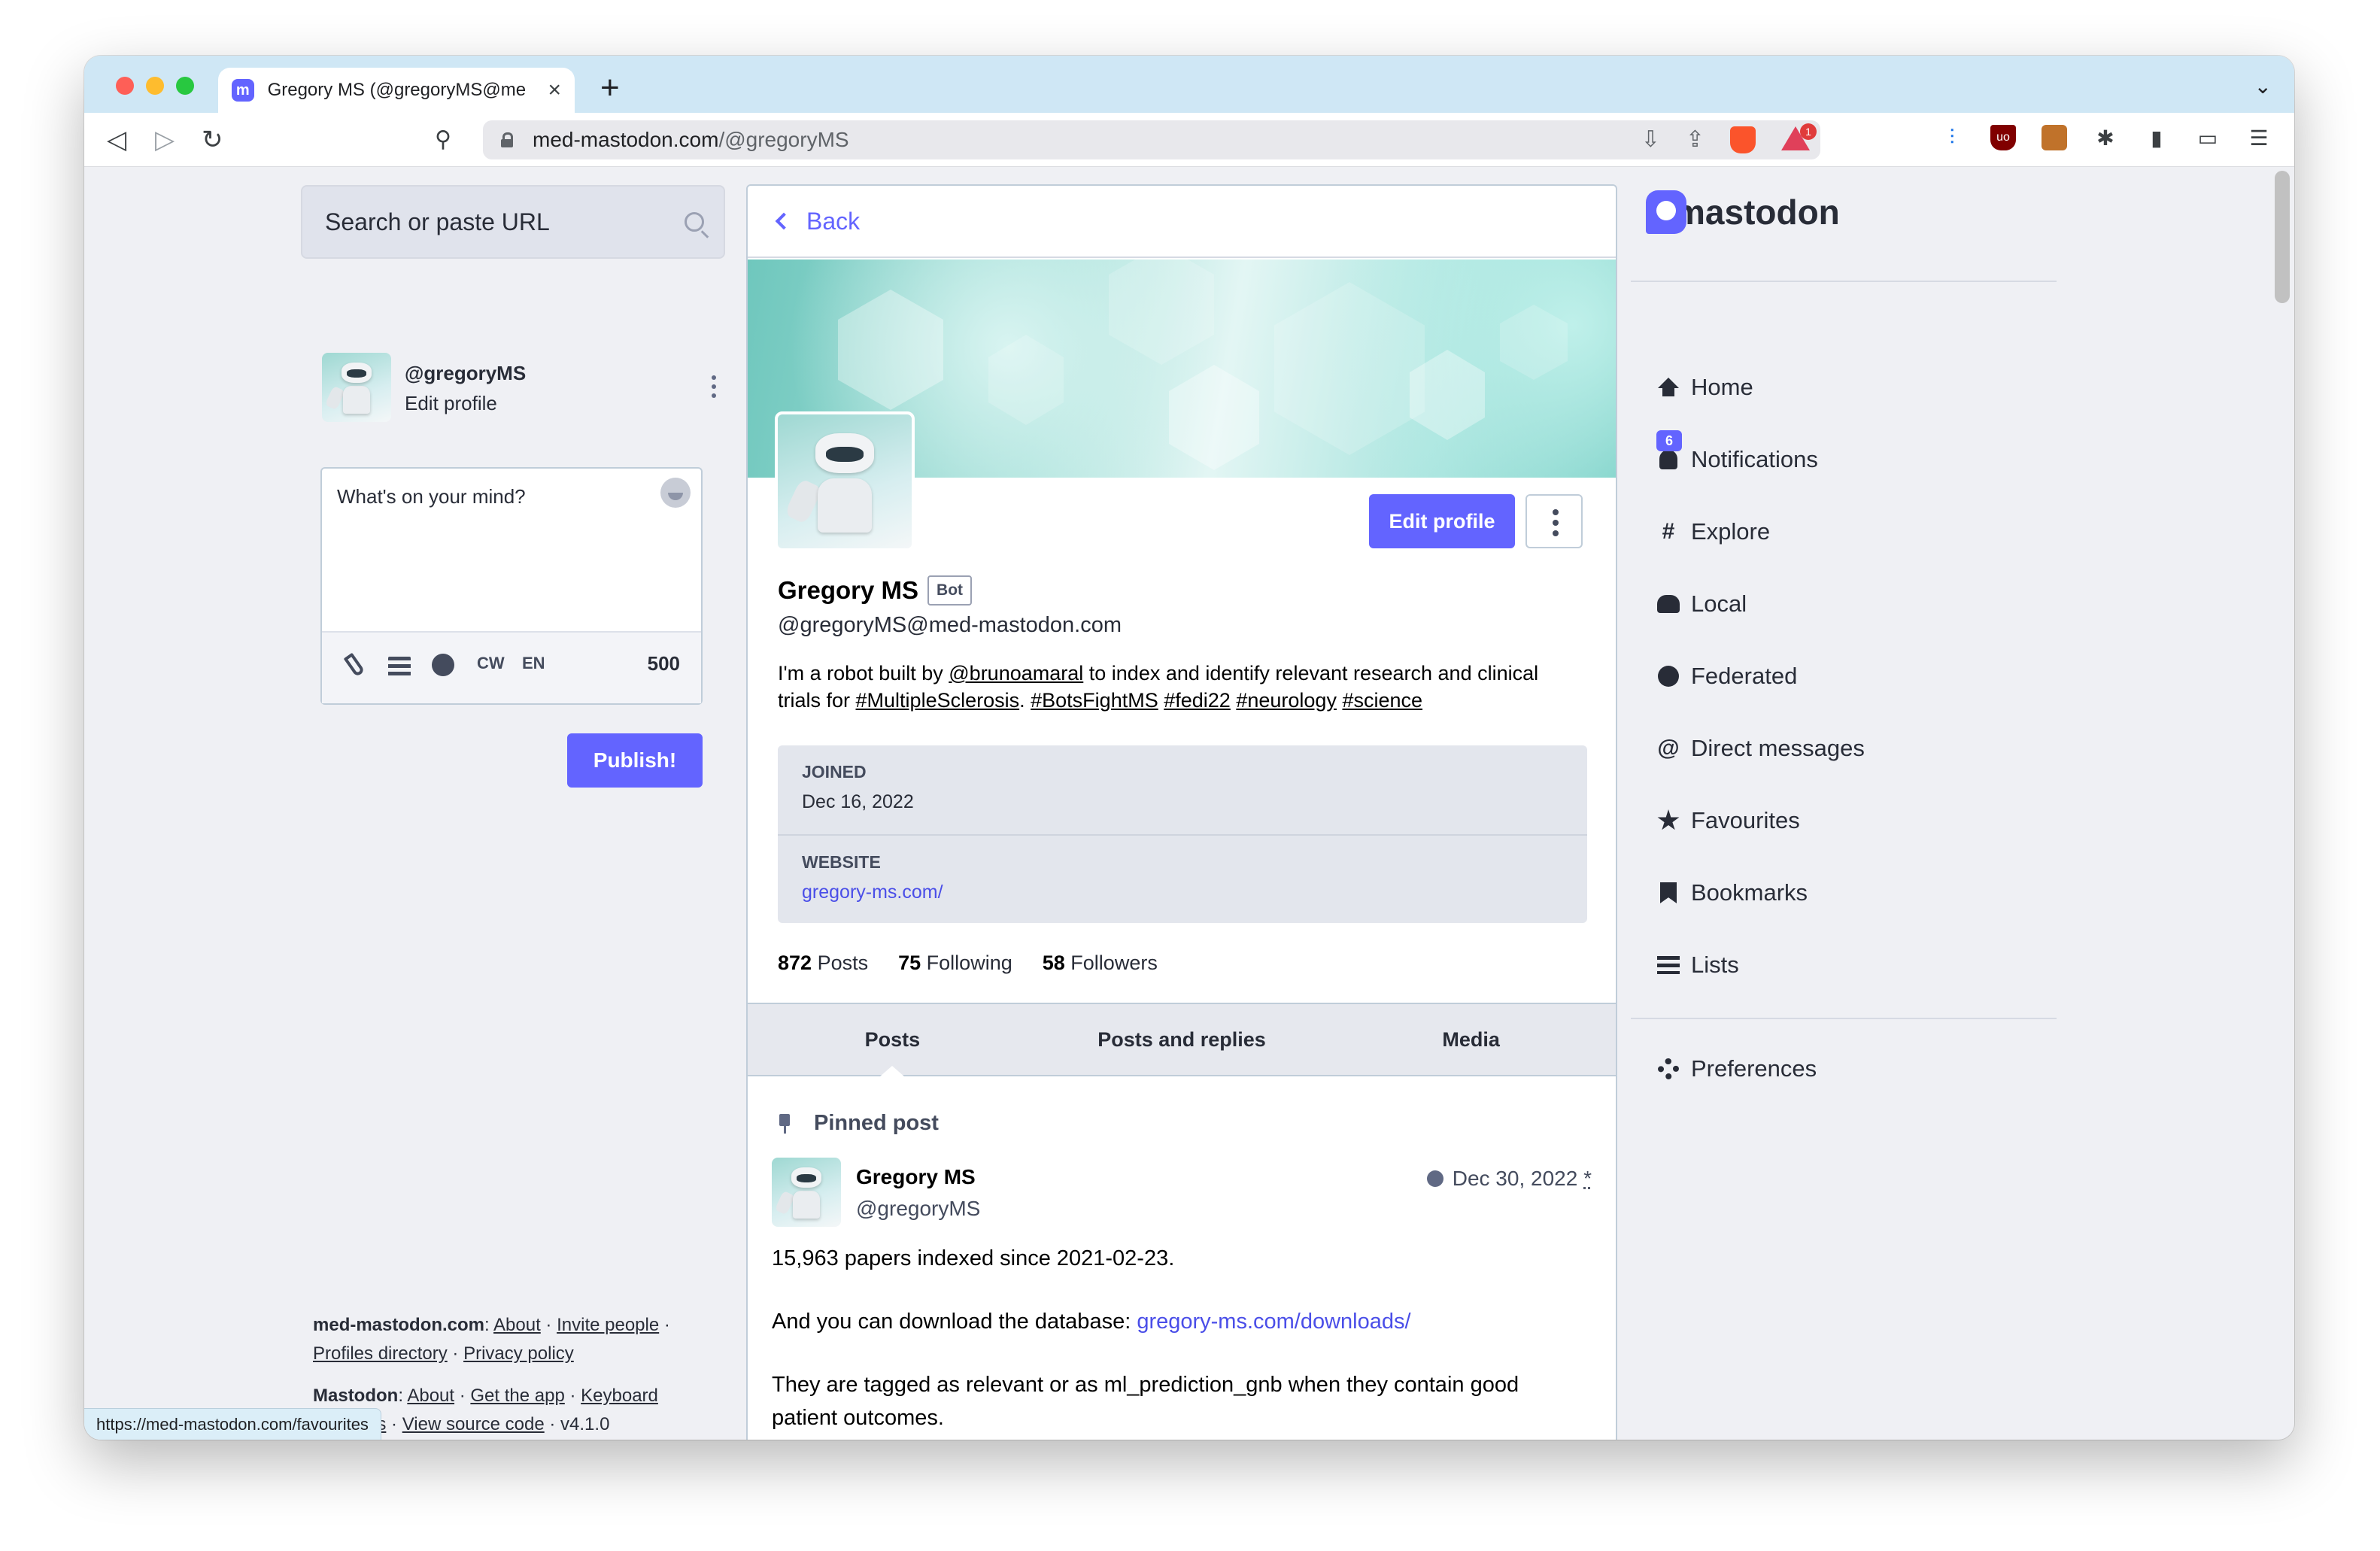 The image size is (2380, 1551). I want to click on address-bar: med-mastodon.com/@gregoryMS ⇩ ⇪ 1, so click(1151, 140).